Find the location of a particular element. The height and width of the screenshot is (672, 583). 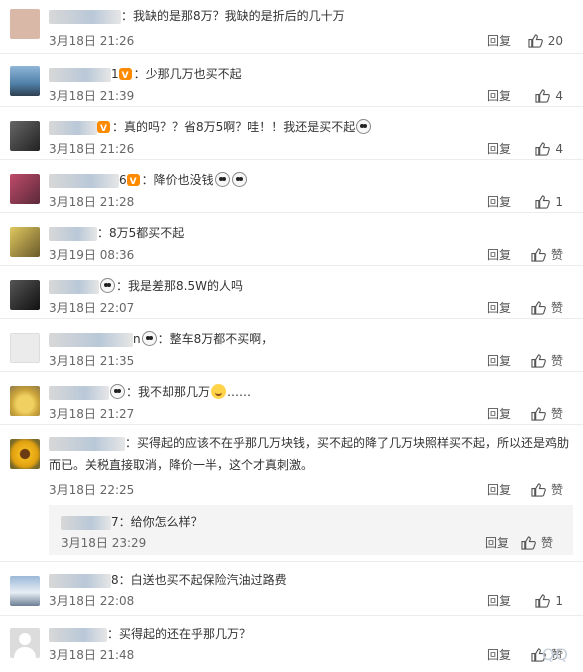

sub-reply-text: ：给你怎么样？ is located at coordinates (160, 522).